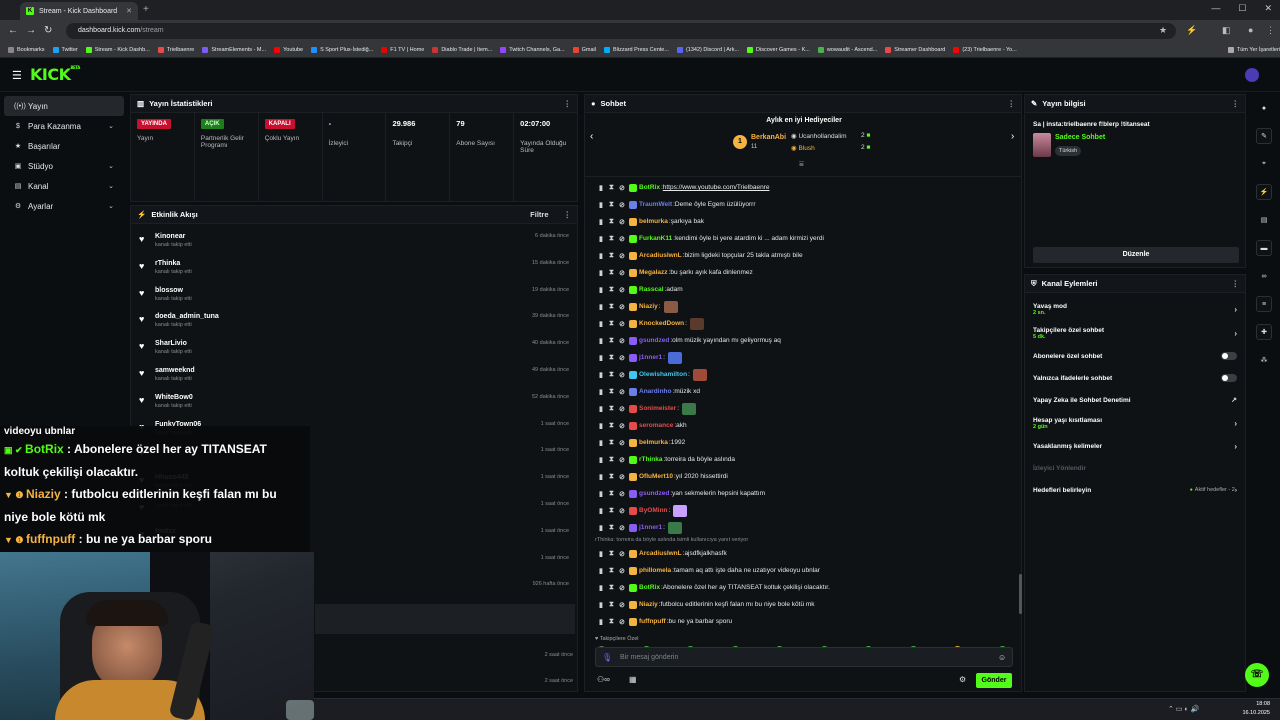  Describe the element at coordinates (79, 11) in the screenshot. I see `browser-tab: K Stream - Kick Dashboard ✕` at that location.